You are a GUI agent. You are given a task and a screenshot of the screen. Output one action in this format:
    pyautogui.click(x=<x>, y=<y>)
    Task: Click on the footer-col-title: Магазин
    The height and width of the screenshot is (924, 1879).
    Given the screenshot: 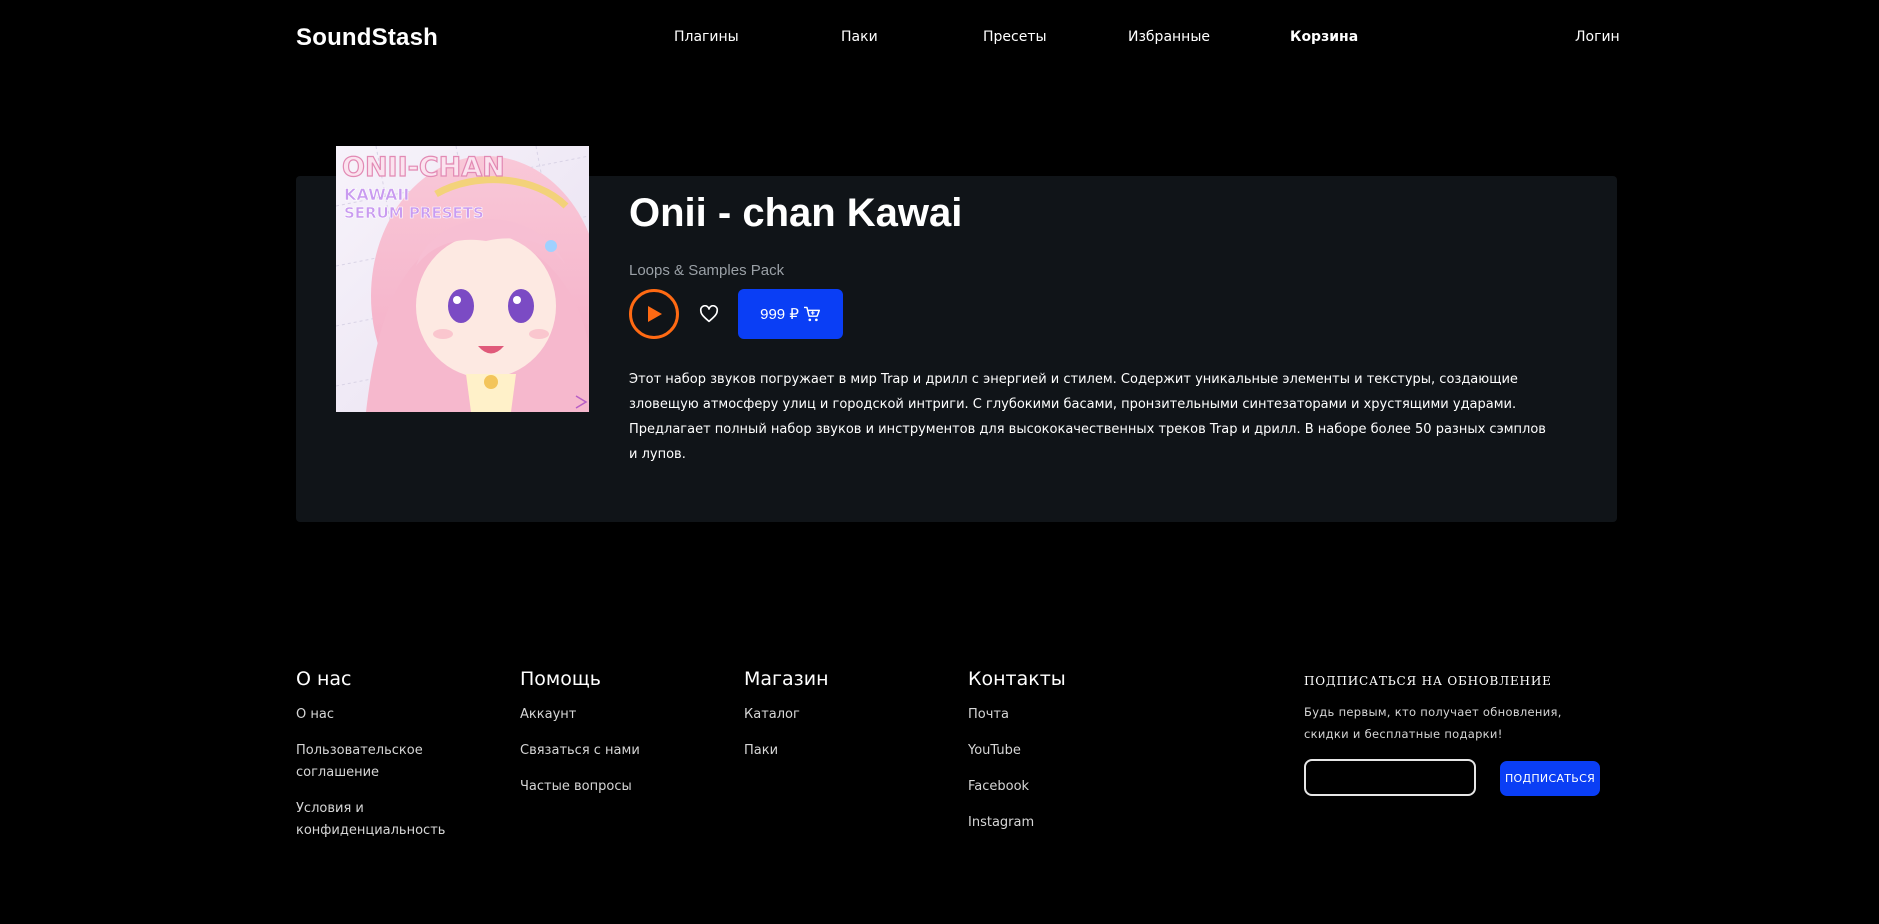 What is the action you would take?
    pyautogui.click(x=786, y=679)
    